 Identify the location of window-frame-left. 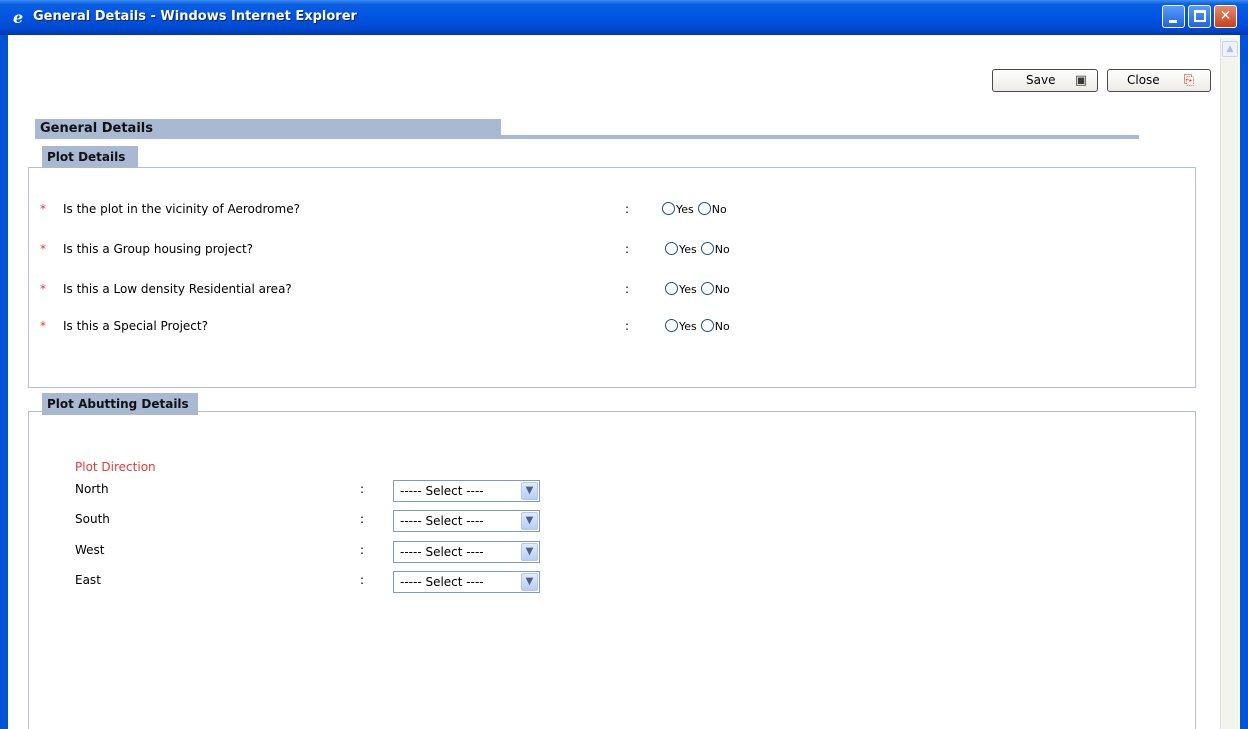
(4, 382).